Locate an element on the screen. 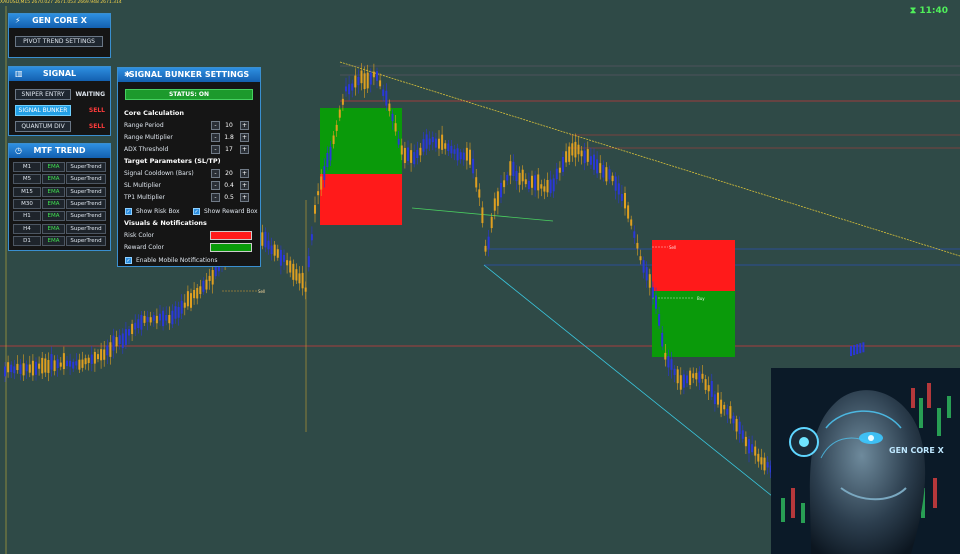  show-risk-box-label: Show Risk Box is located at coordinates (158, 211).